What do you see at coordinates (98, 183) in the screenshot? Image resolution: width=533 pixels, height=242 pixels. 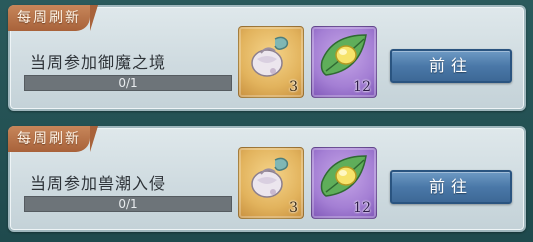 I see `quest-title: 当周参加兽潮入侵` at bounding box center [98, 183].